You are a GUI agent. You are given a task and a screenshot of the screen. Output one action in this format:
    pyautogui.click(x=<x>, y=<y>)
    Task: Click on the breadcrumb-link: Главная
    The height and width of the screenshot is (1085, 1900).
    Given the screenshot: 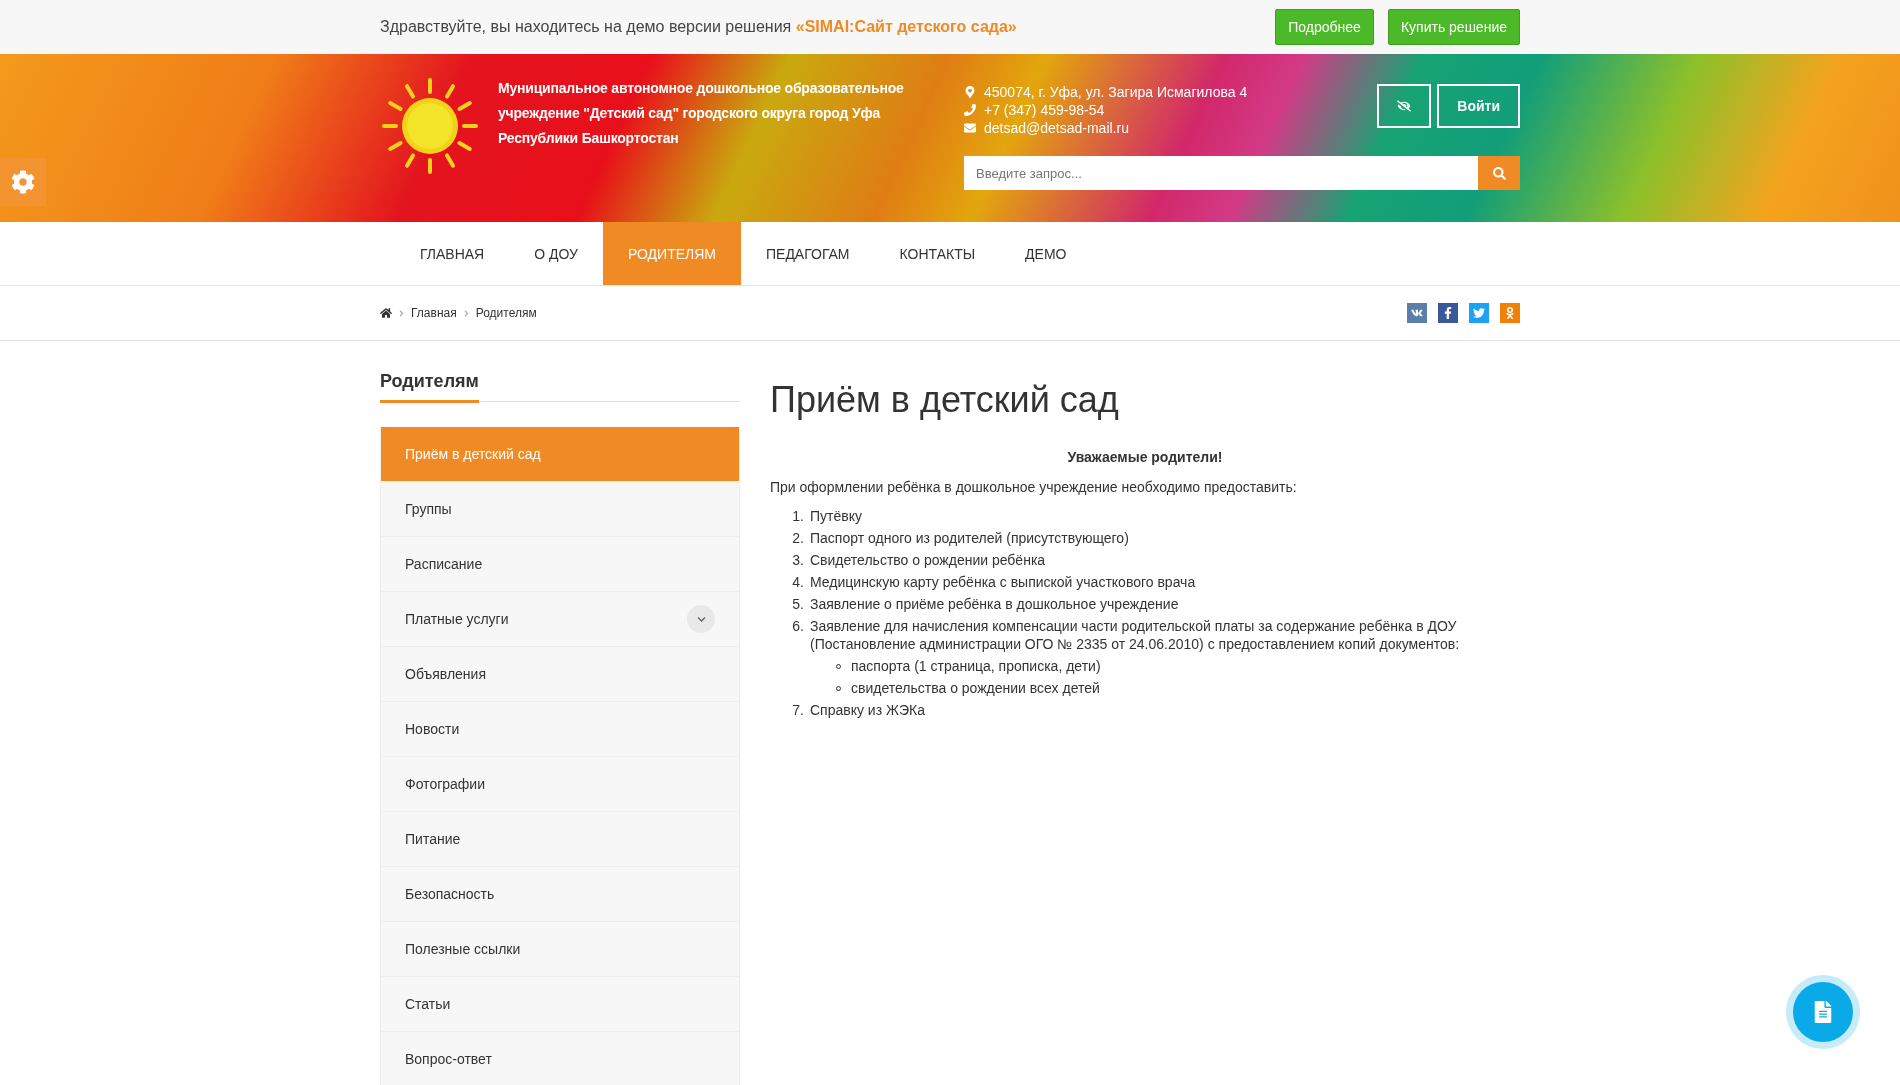 What is the action you would take?
    pyautogui.click(x=434, y=313)
    